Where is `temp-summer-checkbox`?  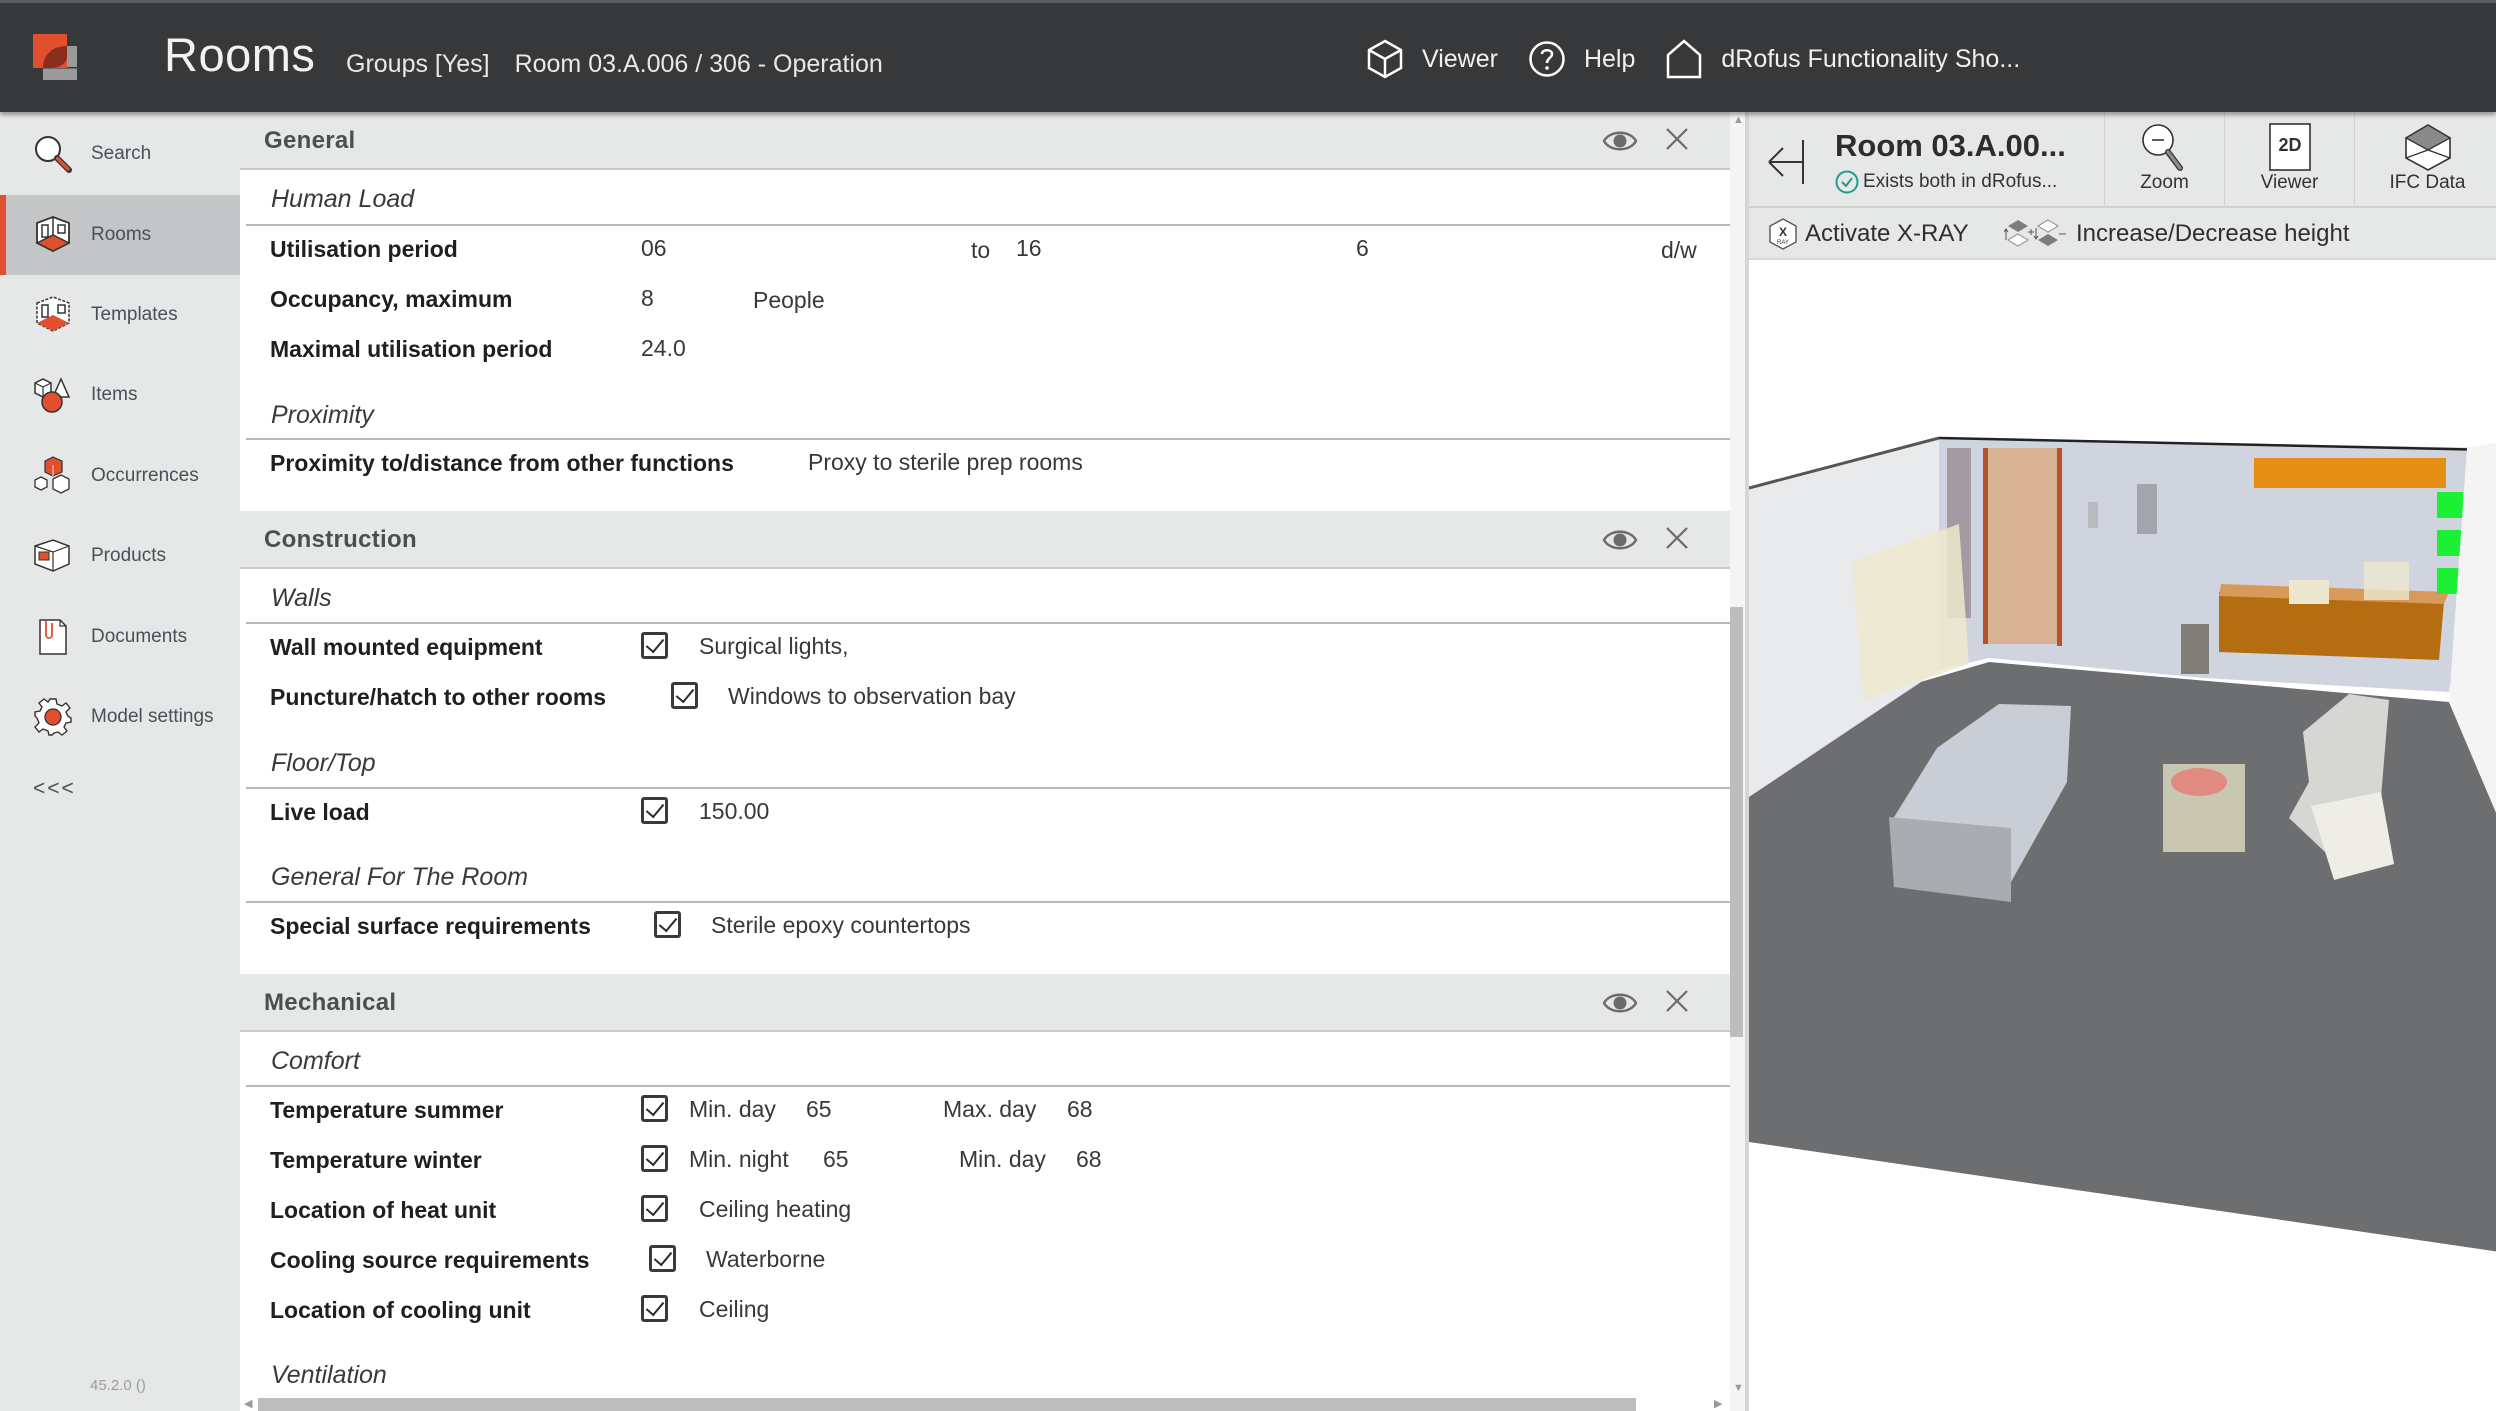
temp-summer-checkbox is located at coordinates (654, 1108).